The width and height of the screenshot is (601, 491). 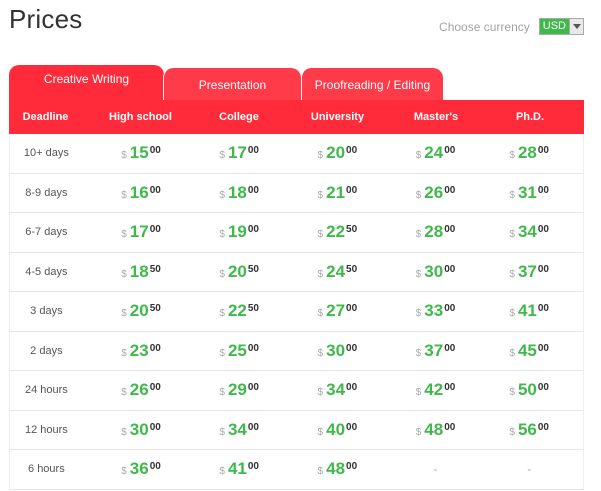 I want to click on price-integer: 15, so click(x=139, y=153).